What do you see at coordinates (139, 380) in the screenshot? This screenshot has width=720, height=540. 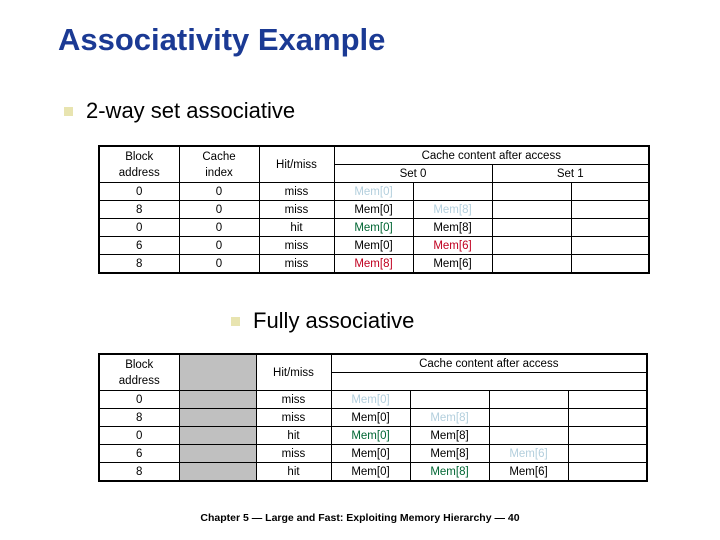 I see `header-block-address-line2: address` at bounding box center [139, 380].